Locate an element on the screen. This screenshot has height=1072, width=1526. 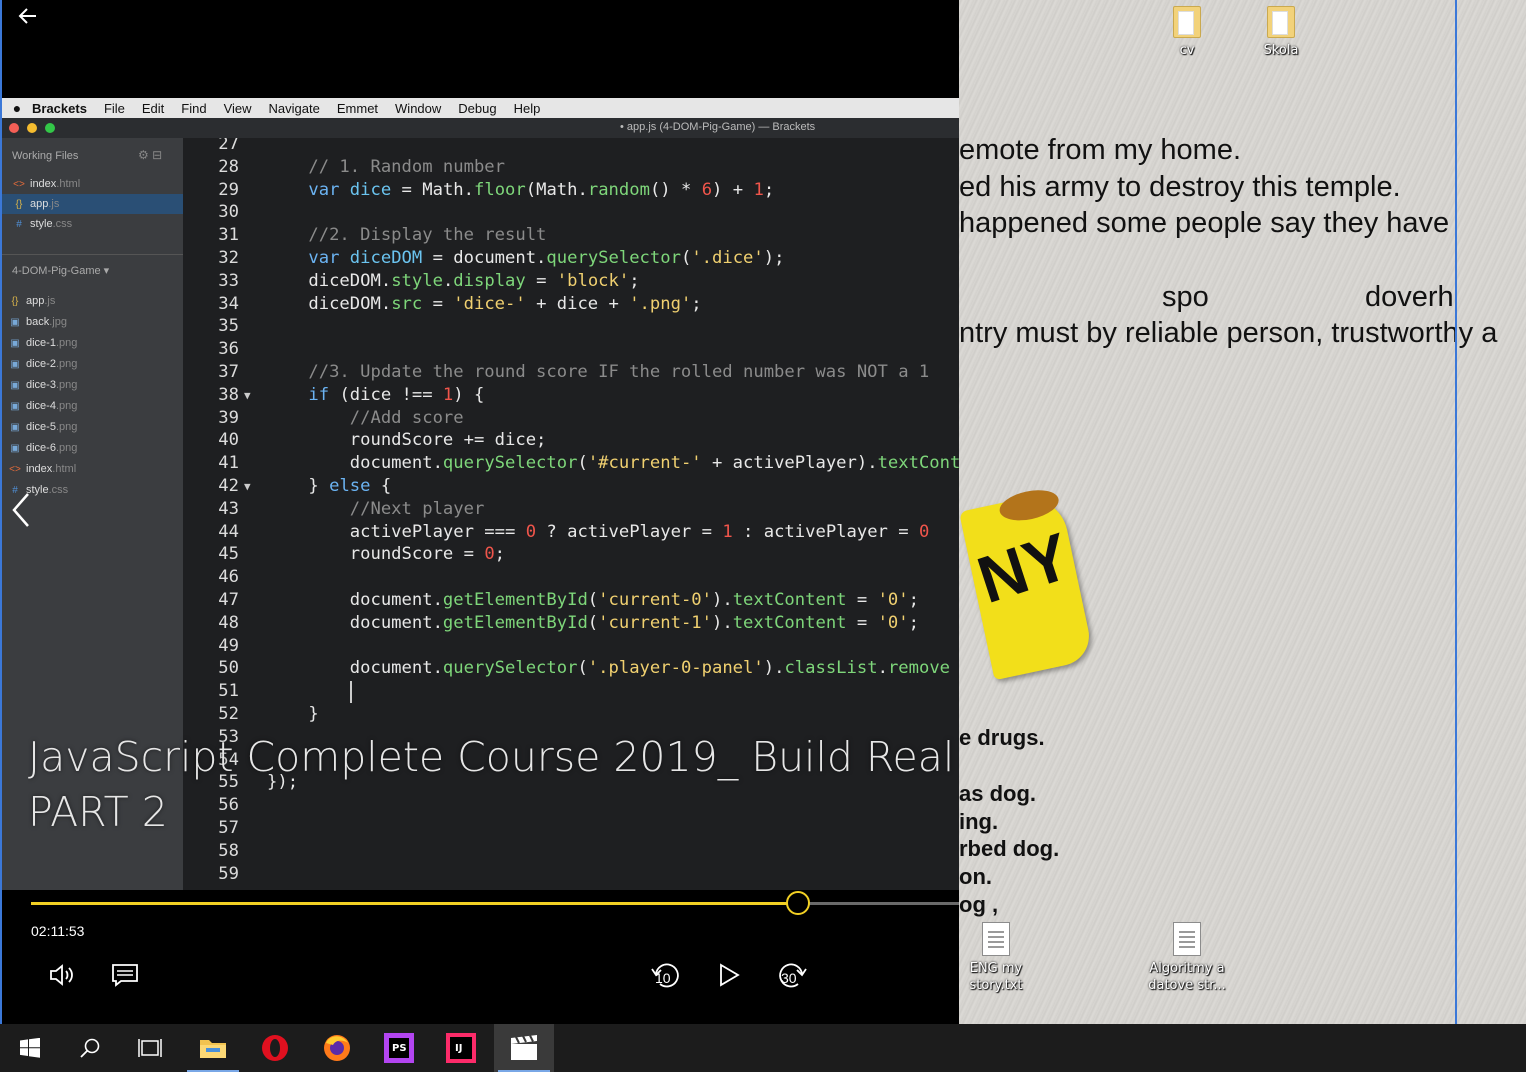
intellij-button: IJ is located at coordinates (461, 1048).